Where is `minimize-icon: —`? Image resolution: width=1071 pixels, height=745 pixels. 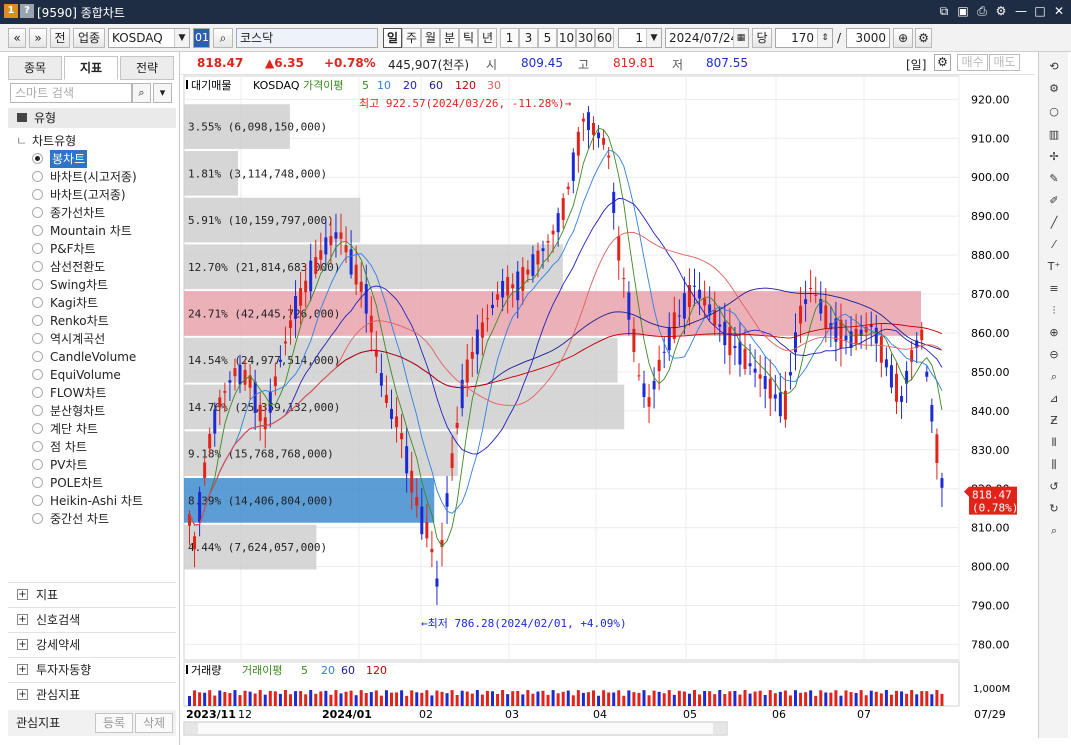
minimize-icon: — is located at coordinates (1021, 11).